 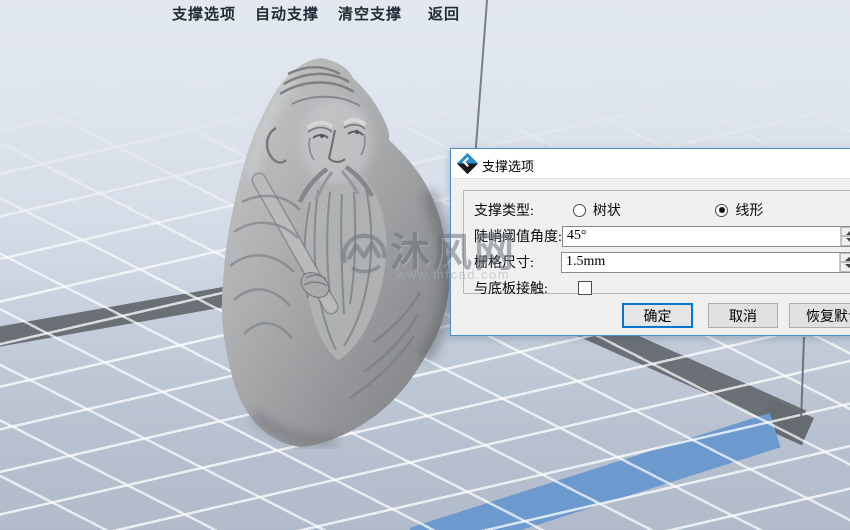 What do you see at coordinates (467, 163) in the screenshot?
I see `app-logo-icon` at bounding box center [467, 163].